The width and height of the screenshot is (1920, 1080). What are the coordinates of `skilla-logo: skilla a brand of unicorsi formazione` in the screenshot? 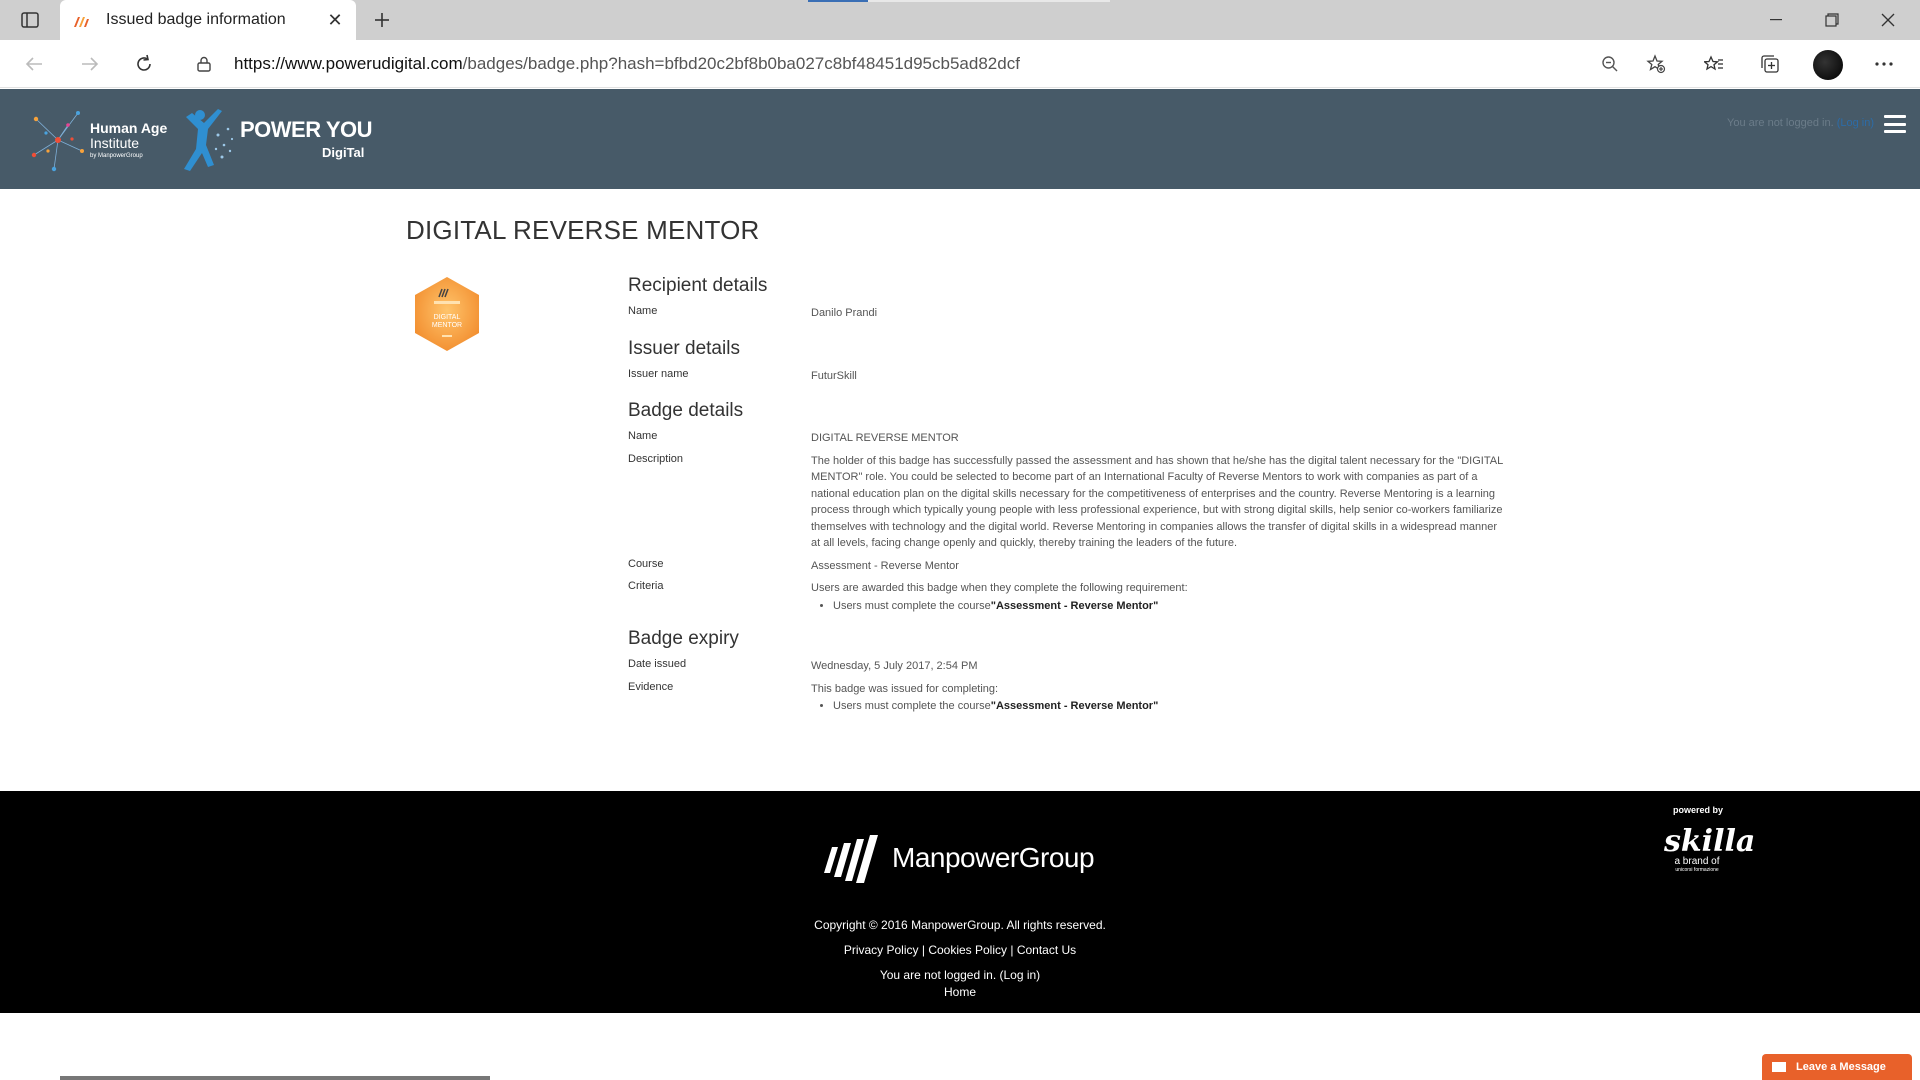 It's located at (1710, 849).